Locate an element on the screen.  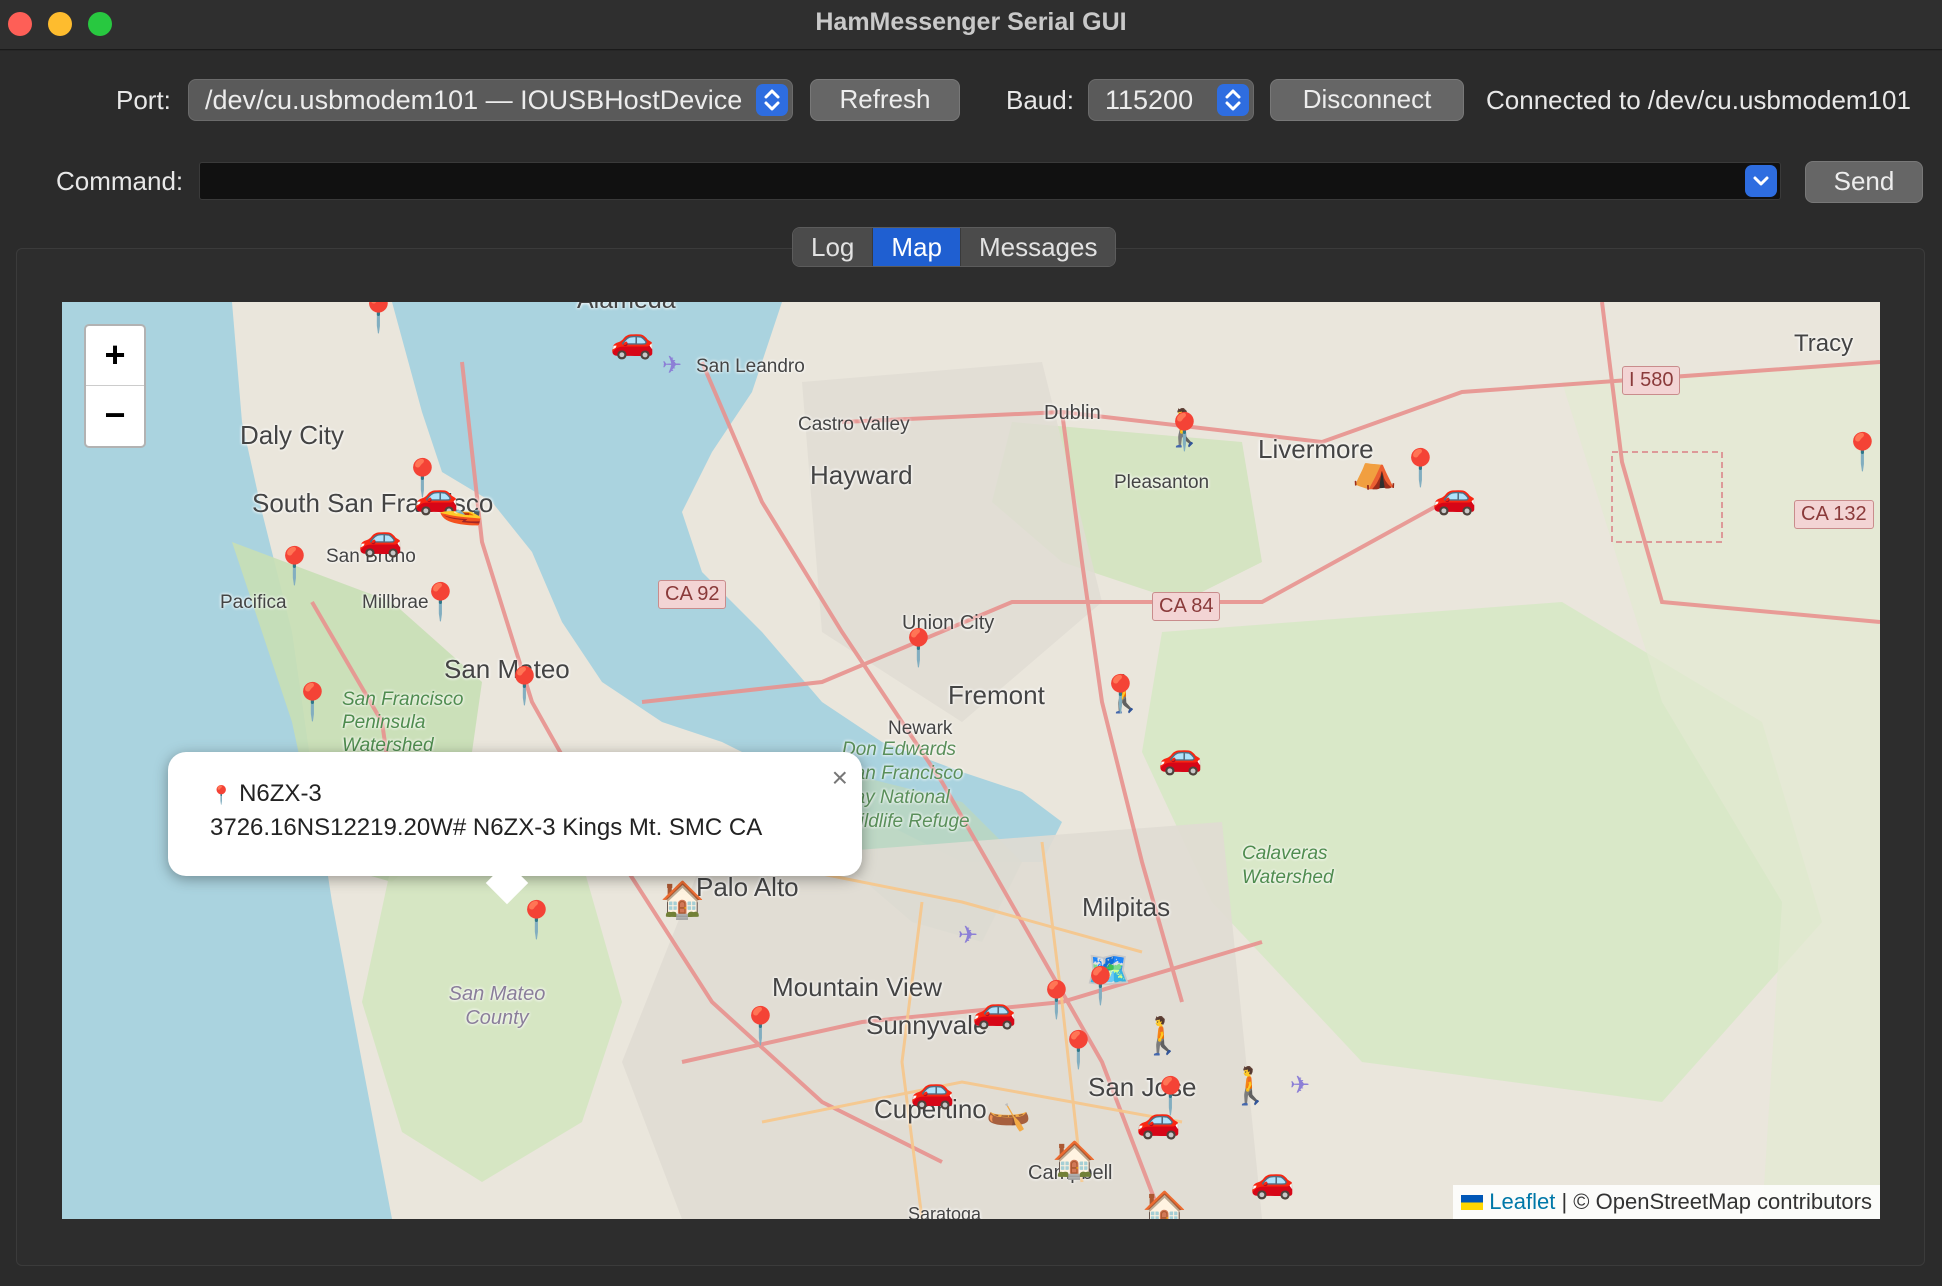
place-label: Sunnyvale is located at coordinates (927, 1025).